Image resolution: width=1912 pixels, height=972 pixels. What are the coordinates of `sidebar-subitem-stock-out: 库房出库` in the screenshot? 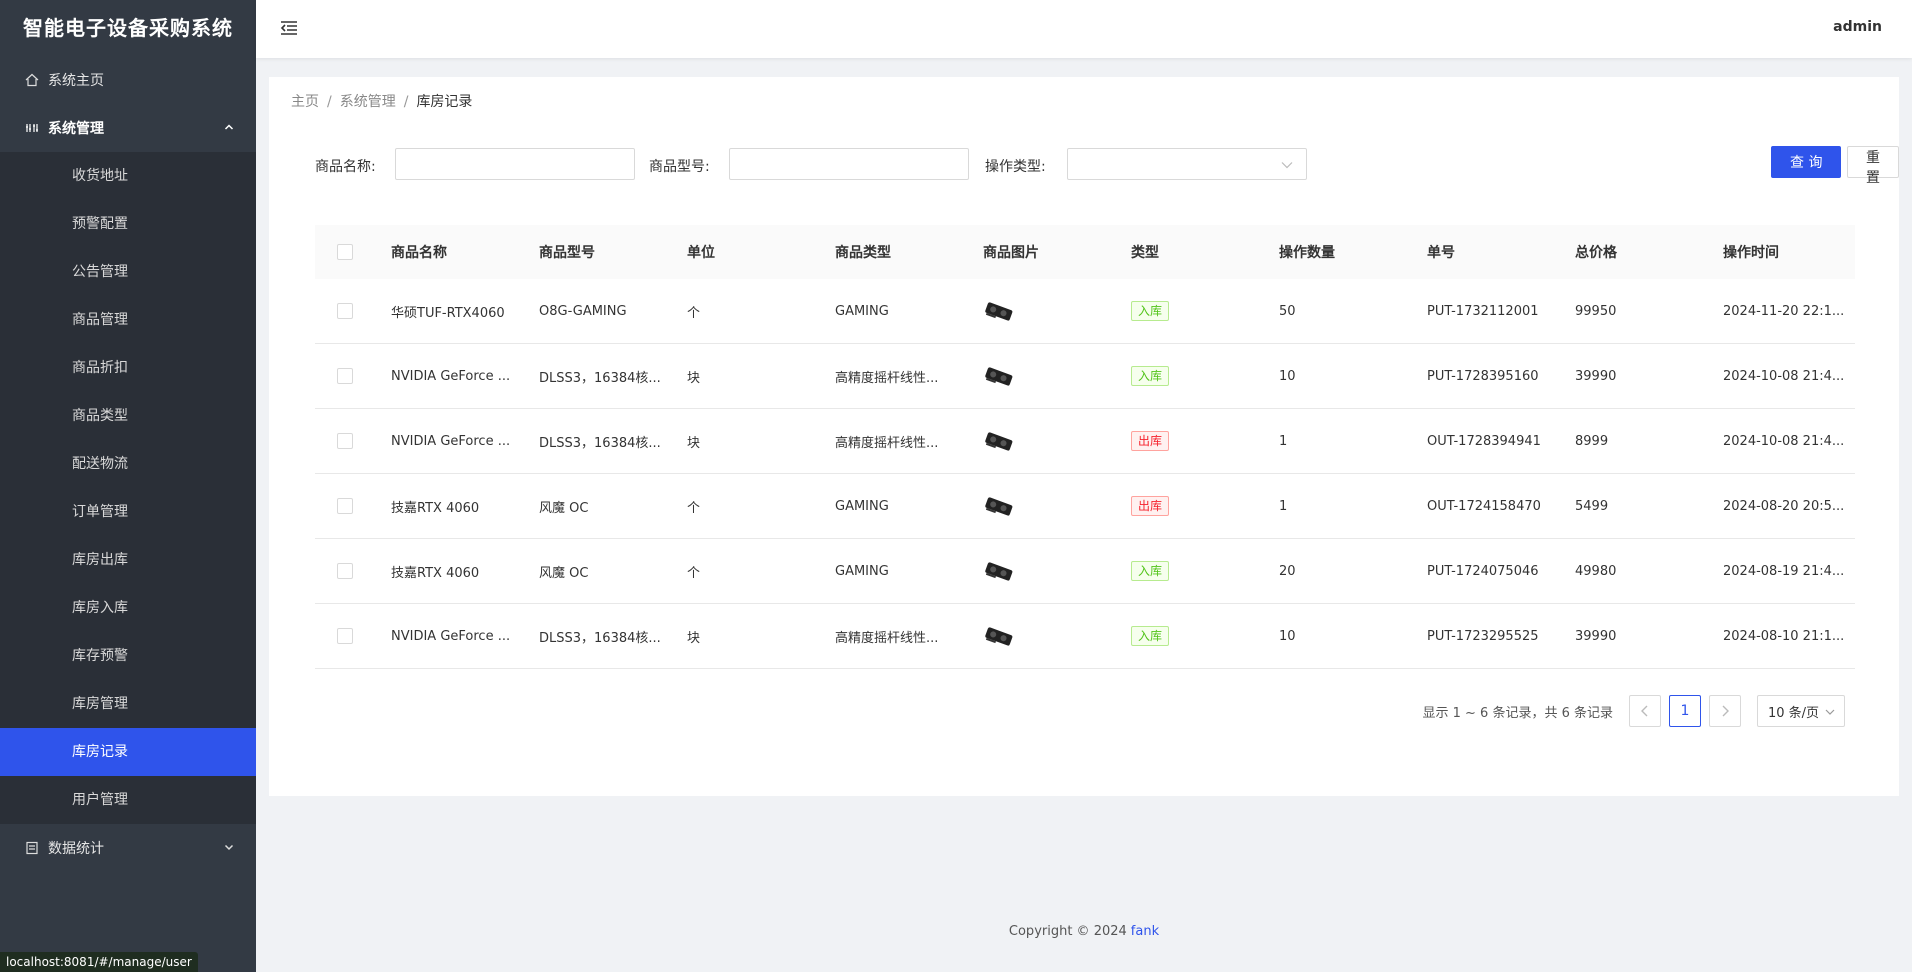 It's located at (128, 560).